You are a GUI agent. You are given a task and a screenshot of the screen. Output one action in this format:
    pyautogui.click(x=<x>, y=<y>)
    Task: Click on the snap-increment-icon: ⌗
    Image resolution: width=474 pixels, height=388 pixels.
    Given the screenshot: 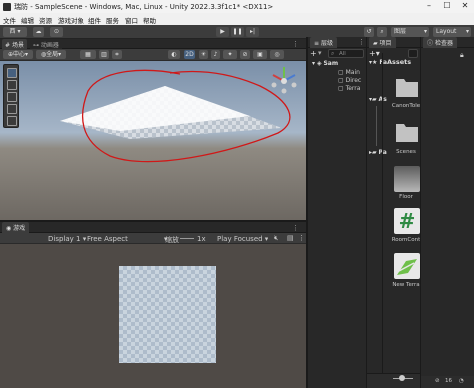 What is the action you would take?
    pyautogui.click(x=117, y=54)
    